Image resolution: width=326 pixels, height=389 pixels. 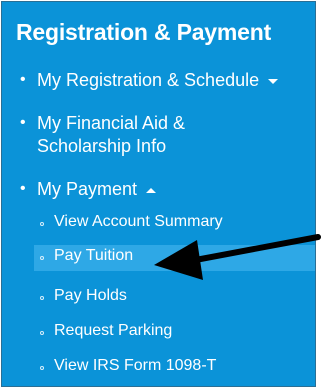 What do you see at coordinates (138, 221) in the screenshot?
I see `submenu-item-label: View Account Summary` at bounding box center [138, 221].